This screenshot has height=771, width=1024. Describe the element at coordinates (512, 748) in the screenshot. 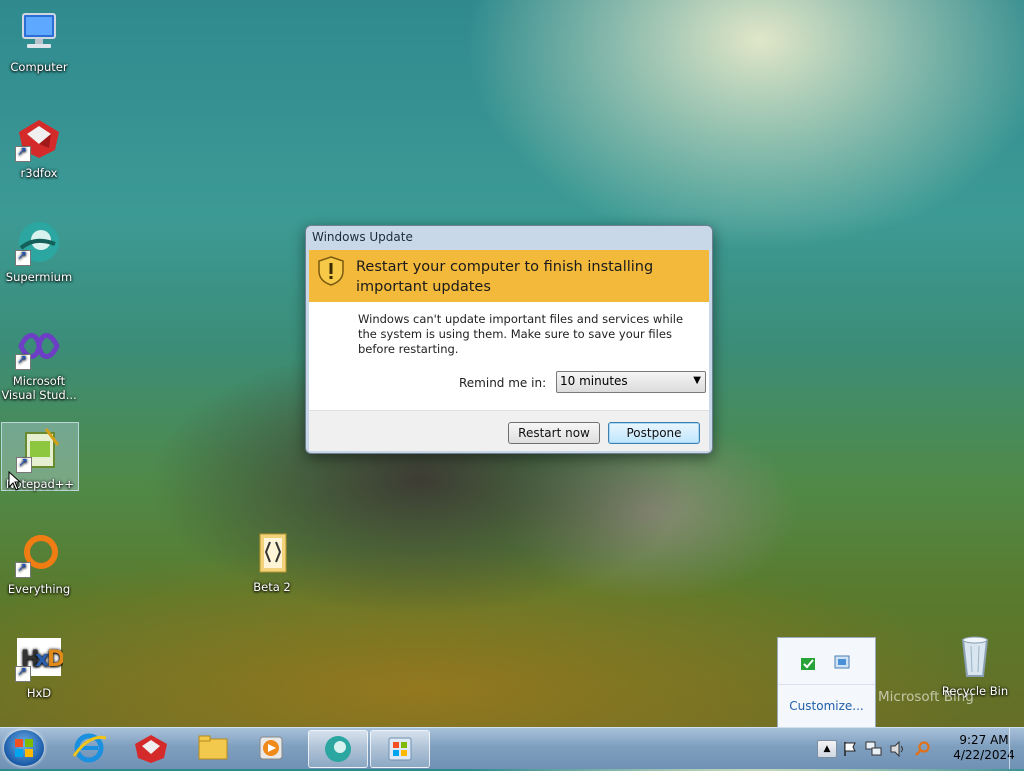

I see `taskbar: ▲ 9:27 AM 4/22/2024` at that location.